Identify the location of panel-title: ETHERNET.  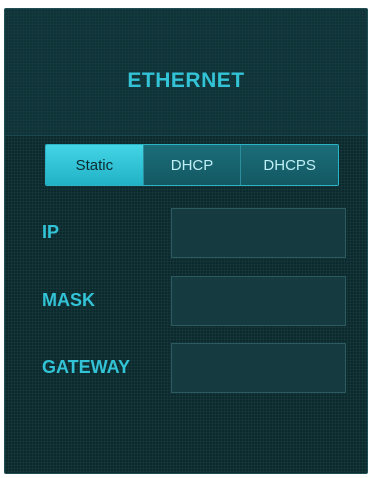
(186, 80).